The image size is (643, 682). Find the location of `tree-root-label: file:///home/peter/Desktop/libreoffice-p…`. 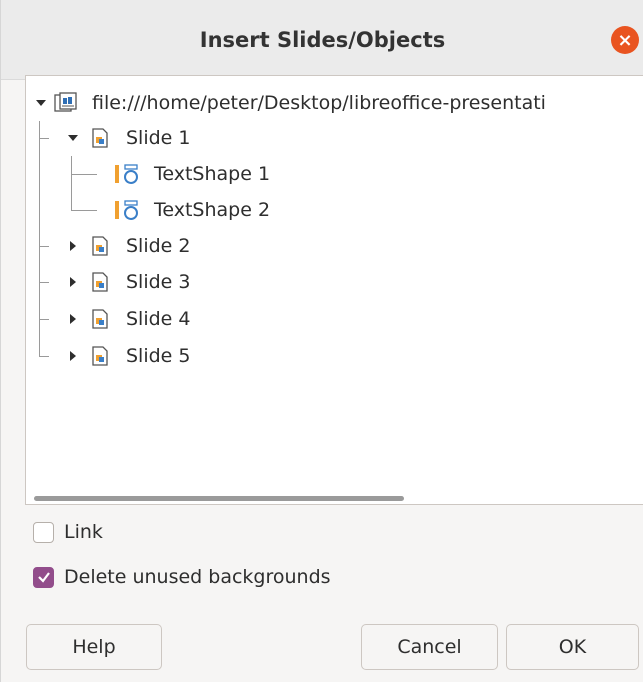

tree-root-label: file:///home/peter/Desktop/libreoffice-p… is located at coordinates (319, 103).